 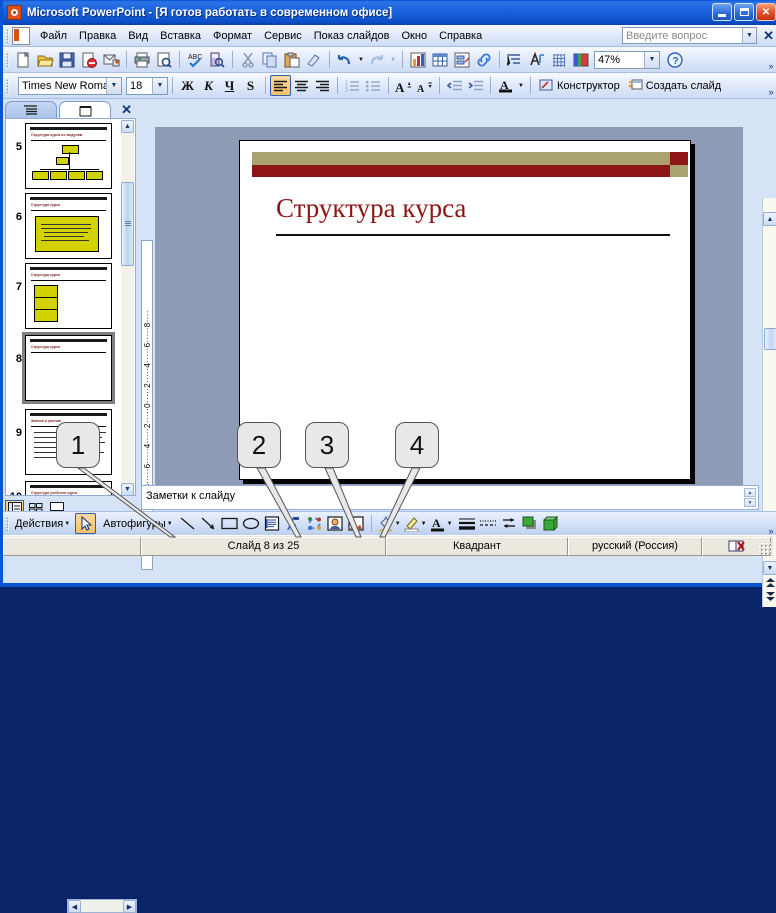 I want to click on decrease-font-size-button: A, so click(x=424, y=85).